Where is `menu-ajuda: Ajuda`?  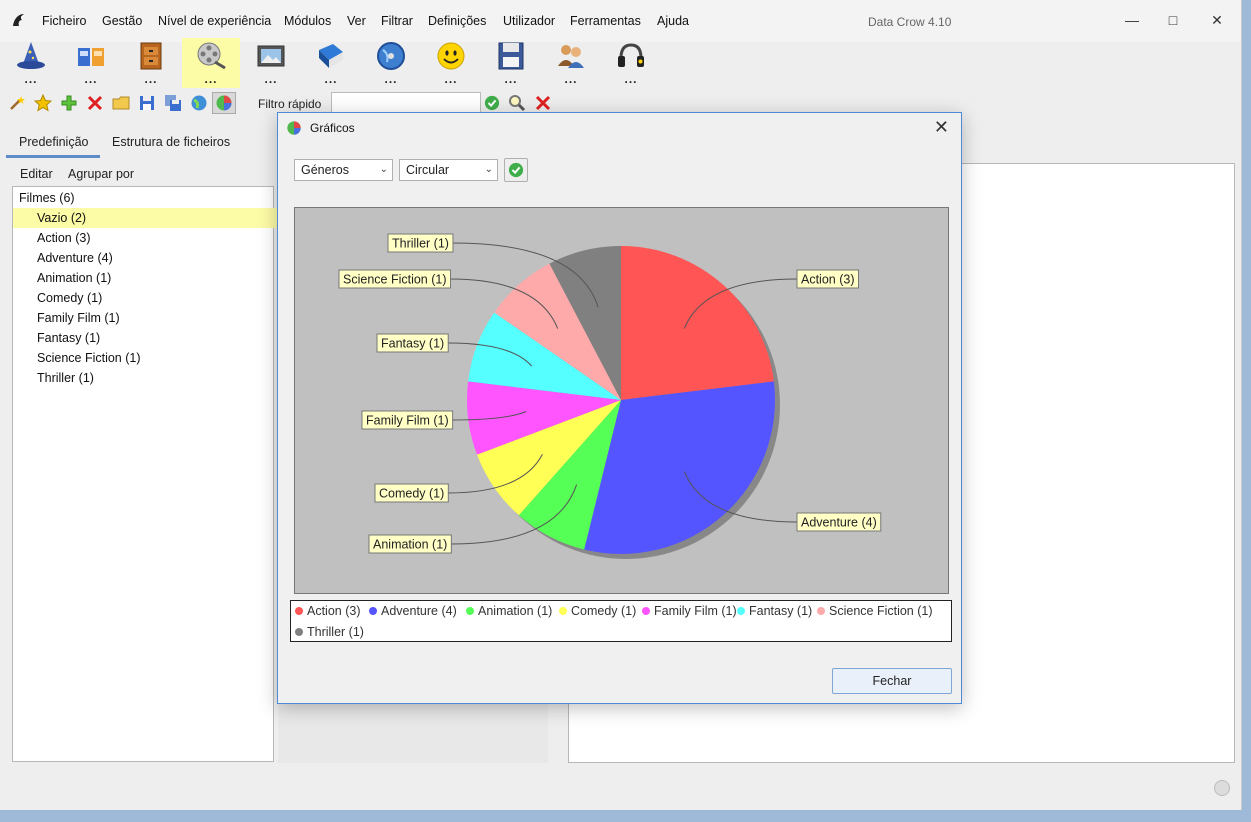 menu-ajuda: Ajuda is located at coordinates (673, 21).